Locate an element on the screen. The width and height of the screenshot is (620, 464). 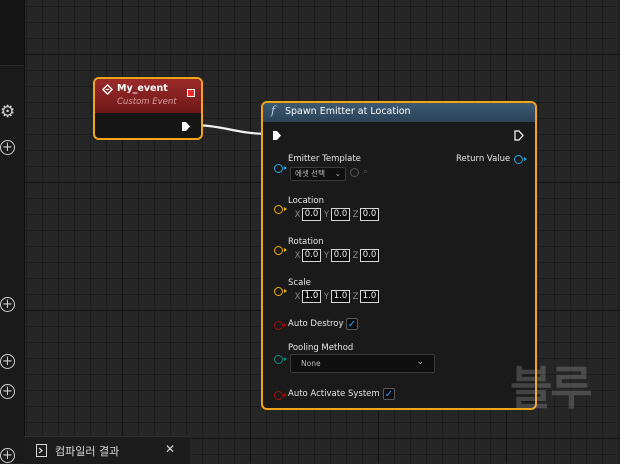
scale-label: Scale is located at coordinates (299, 283).